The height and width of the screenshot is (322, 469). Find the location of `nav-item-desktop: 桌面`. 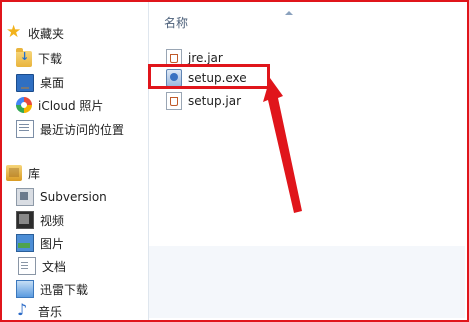

nav-item-desktop: 桌面 is located at coordinates (89, 82).